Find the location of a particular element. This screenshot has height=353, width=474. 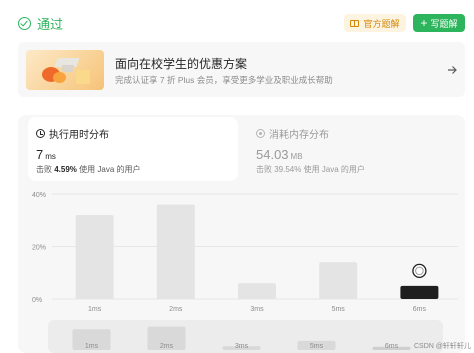

x-tick-label: 1ms is located at coordinates (95, 309).